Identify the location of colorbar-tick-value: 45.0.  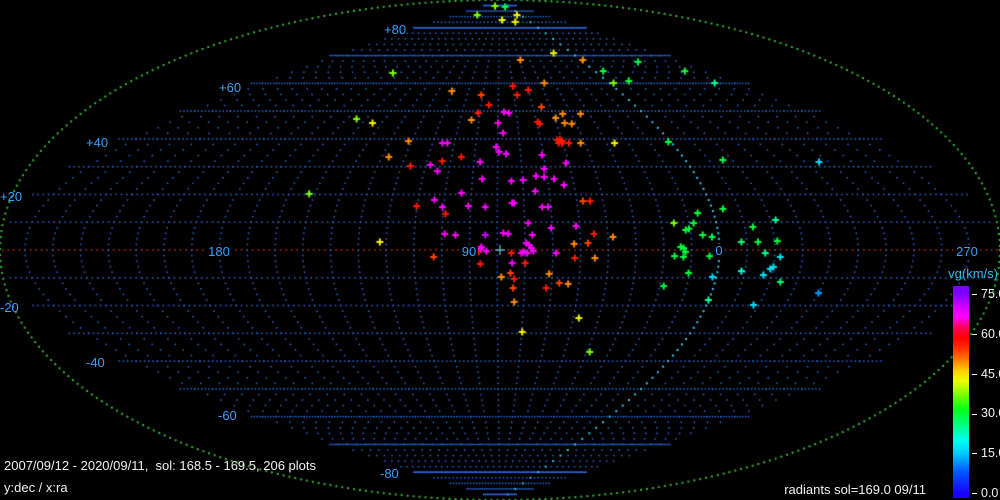
(990, 373).